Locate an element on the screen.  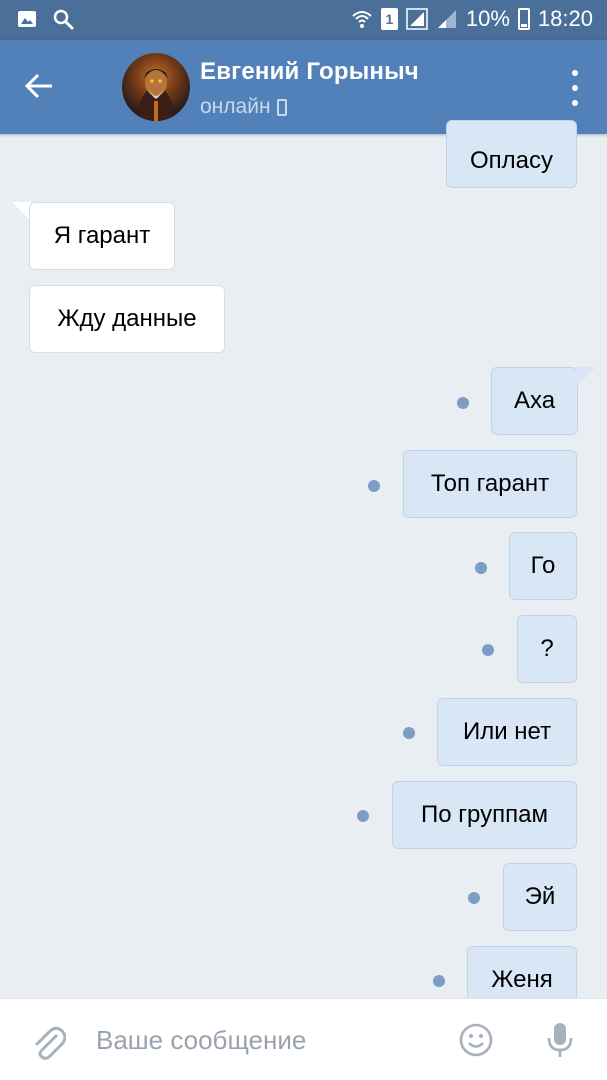
battery-icon is located at coordinates (523, 19).